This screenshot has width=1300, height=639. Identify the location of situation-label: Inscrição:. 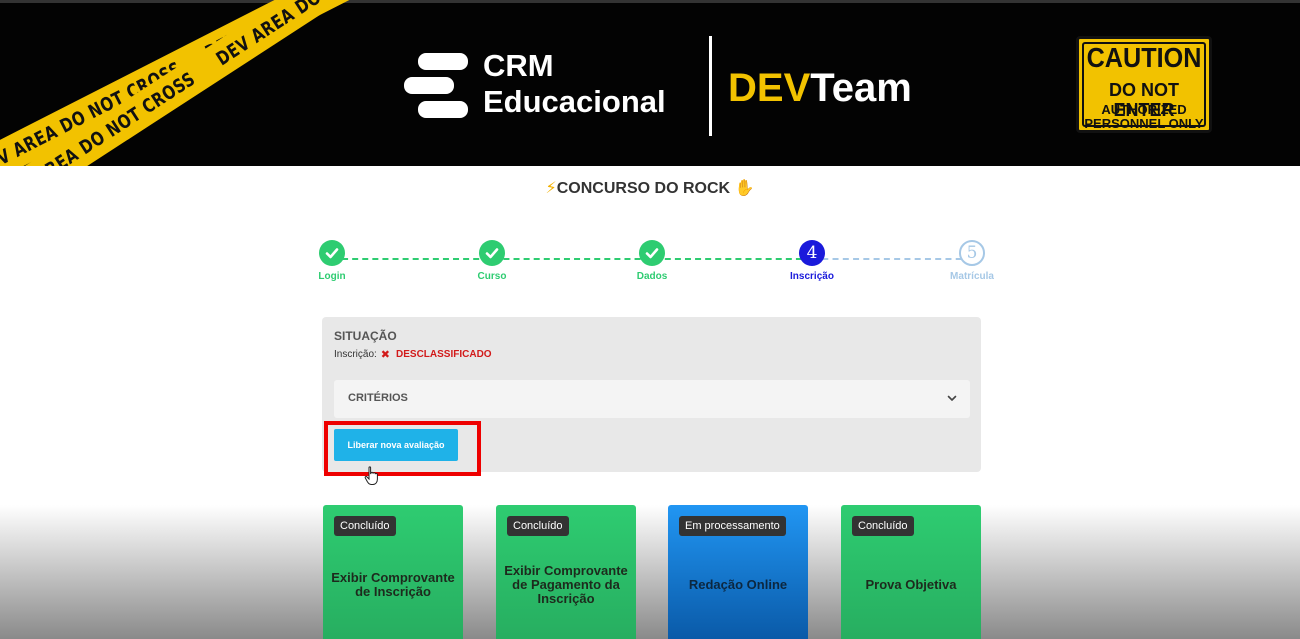
(355, 354).